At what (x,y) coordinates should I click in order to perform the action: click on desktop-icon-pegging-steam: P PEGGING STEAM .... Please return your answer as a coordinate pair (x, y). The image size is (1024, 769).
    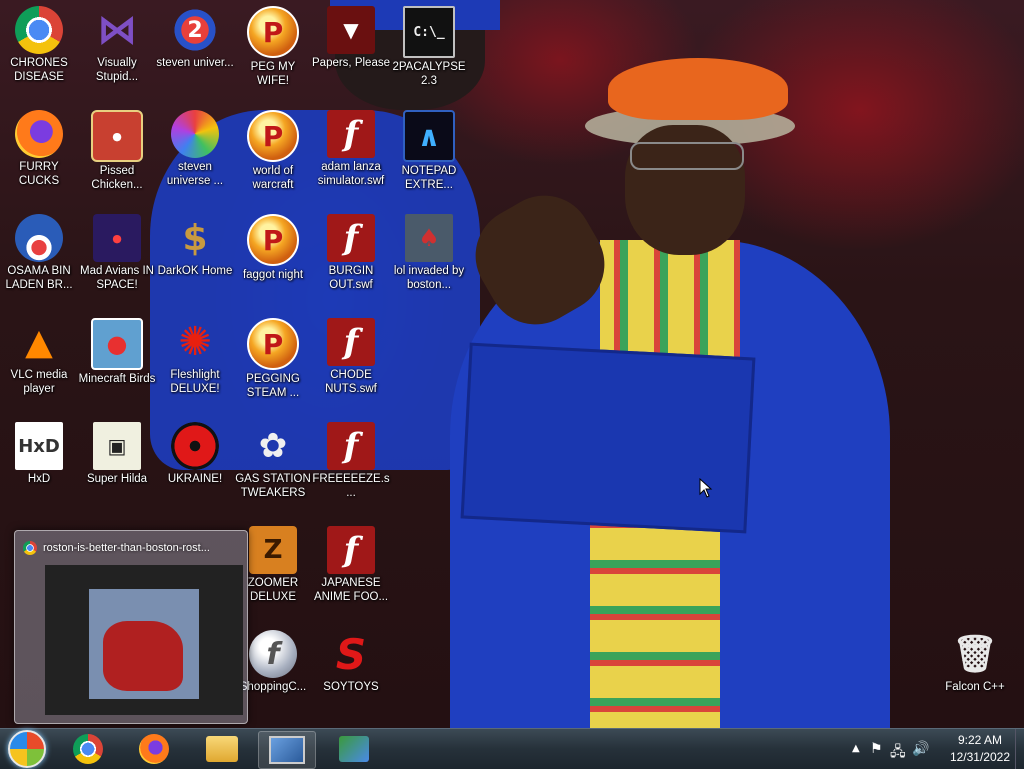
    Looking at the image, I should click on (273, 362).